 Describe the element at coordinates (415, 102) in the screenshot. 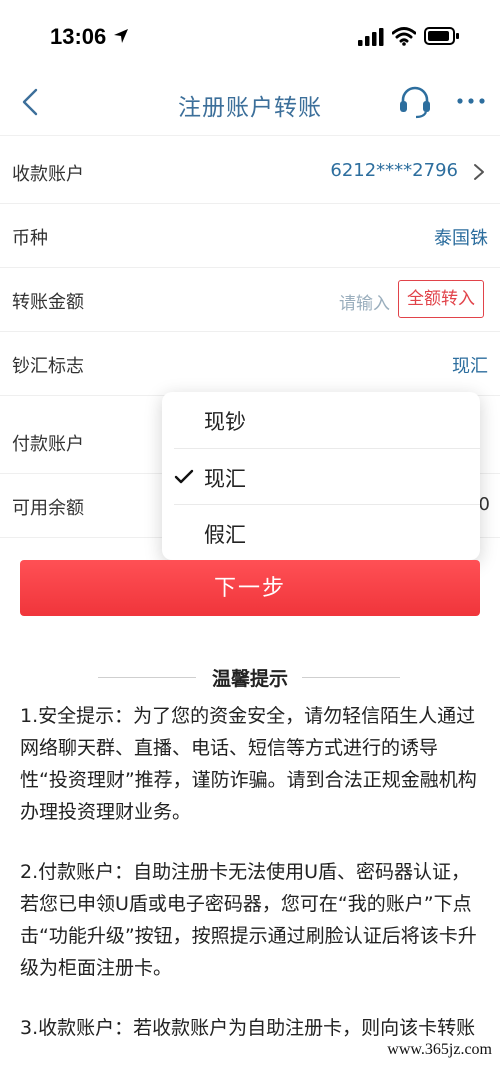

I see `customer-service-icon` at that location.